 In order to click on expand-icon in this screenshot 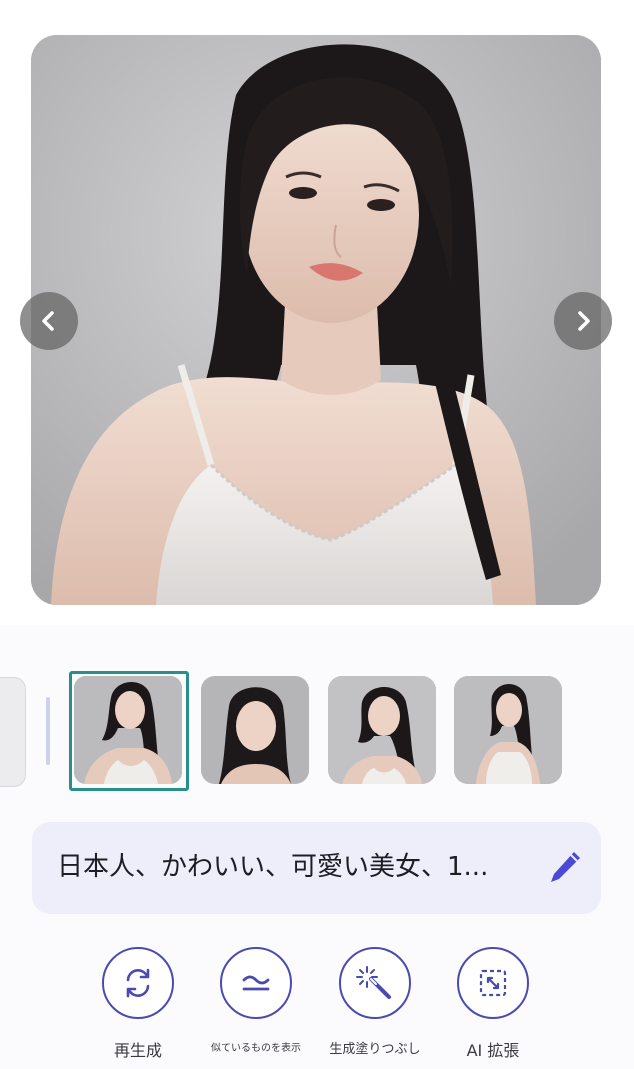, I will do `click(493, 983)`.